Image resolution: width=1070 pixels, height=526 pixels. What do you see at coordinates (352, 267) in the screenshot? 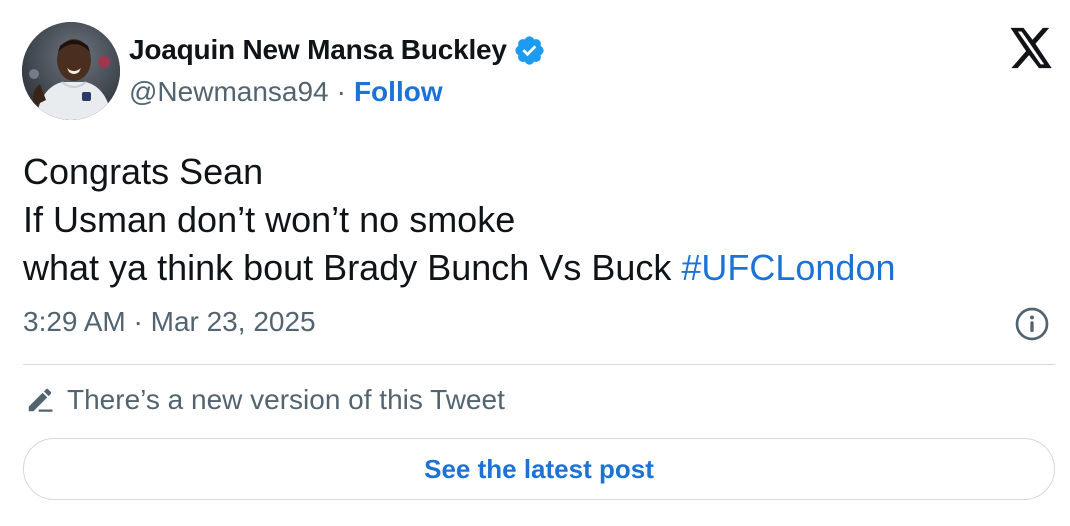
I see `tweet-line-text: what ya think bout Brady Bunch Vs Buck` at bounding box center [352, 267].